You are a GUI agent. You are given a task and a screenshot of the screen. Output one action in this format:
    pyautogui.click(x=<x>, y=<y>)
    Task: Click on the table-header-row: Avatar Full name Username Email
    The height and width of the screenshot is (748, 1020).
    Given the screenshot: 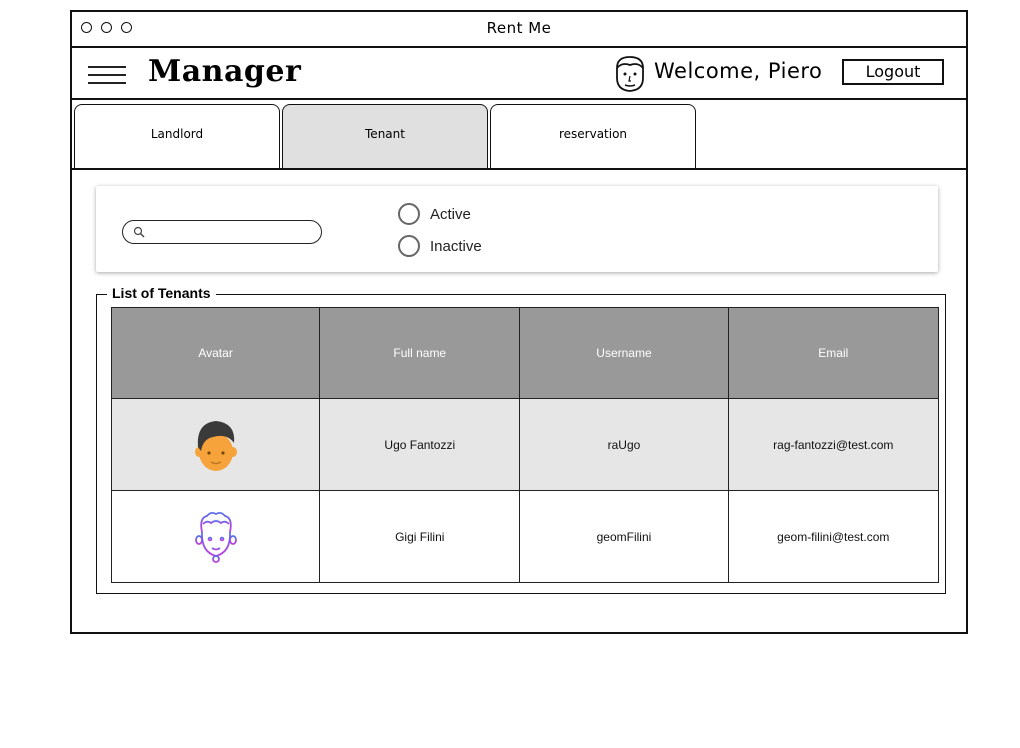 What is the action you would take?
    pyautogui.click(x=525, y=353)
    